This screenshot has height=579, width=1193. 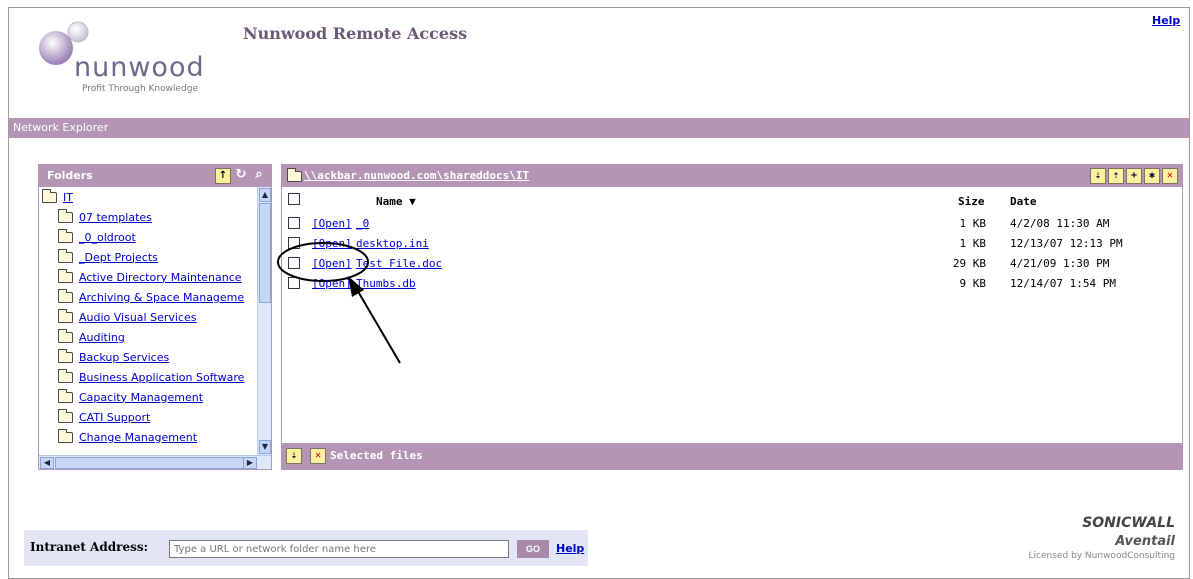 I want to click on tree-item-label: Backup Services, so click(x=124, y=357).